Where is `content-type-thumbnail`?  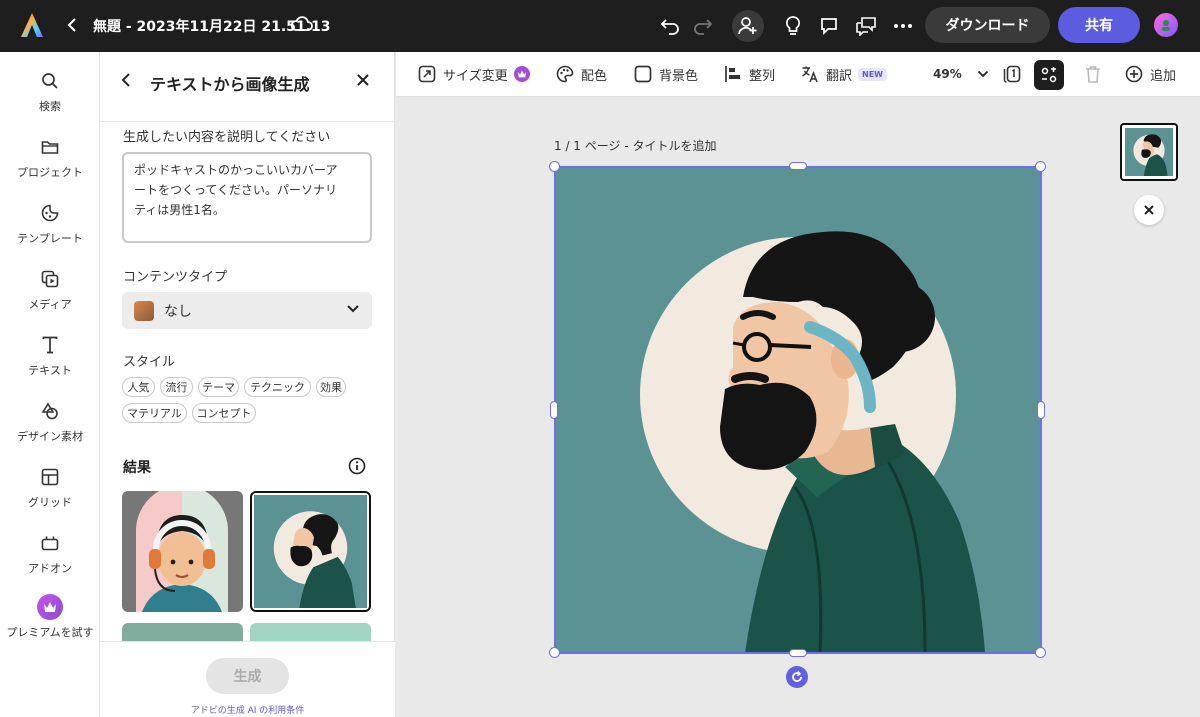 content-type-thumbnail is located at coordinates (144, 310).